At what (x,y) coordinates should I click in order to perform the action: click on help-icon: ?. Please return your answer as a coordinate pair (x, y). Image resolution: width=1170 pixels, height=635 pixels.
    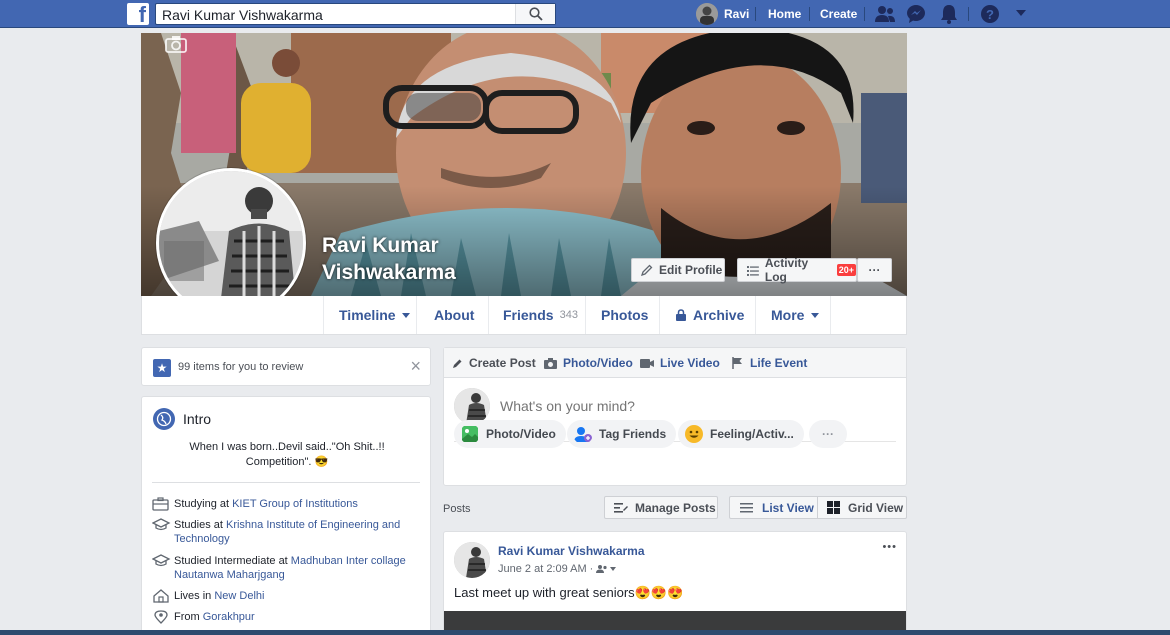
    Looking at the image, I should click on (990, 14).